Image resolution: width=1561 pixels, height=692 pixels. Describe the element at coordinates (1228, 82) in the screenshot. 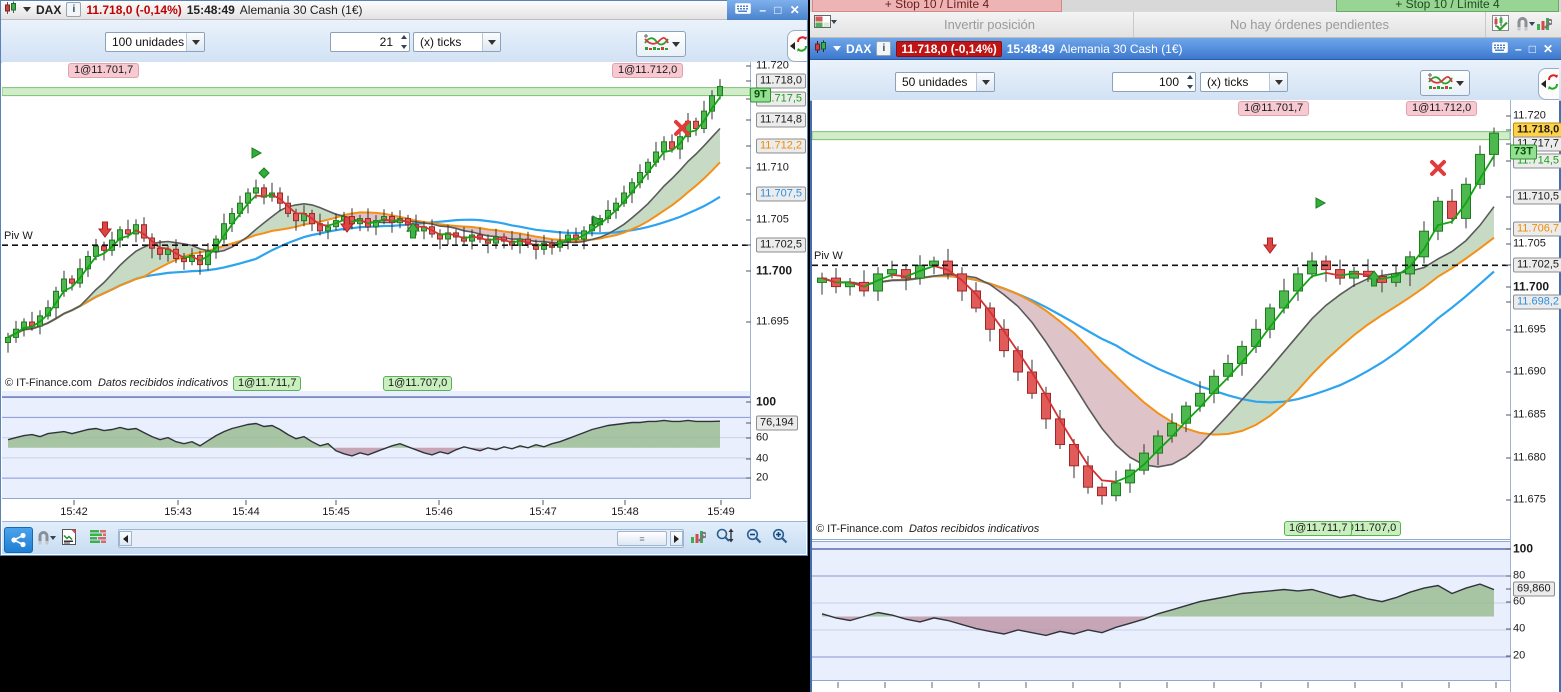

I see `interval-unit-value: (x) ticks` at that location.